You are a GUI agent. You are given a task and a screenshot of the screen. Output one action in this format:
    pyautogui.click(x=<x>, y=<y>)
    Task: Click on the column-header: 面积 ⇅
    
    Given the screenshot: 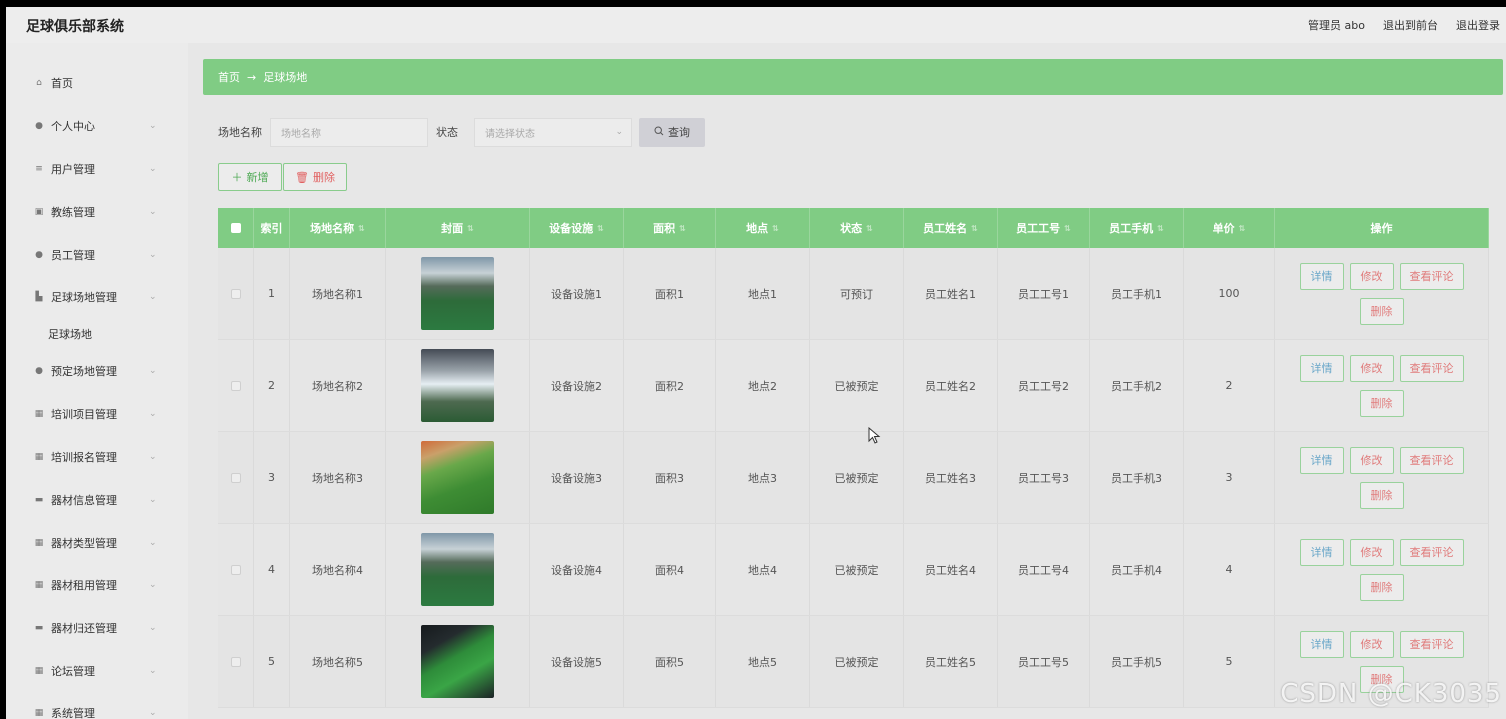 What is the action you would take?
    pyautogui.click(x=670, y=228)
    